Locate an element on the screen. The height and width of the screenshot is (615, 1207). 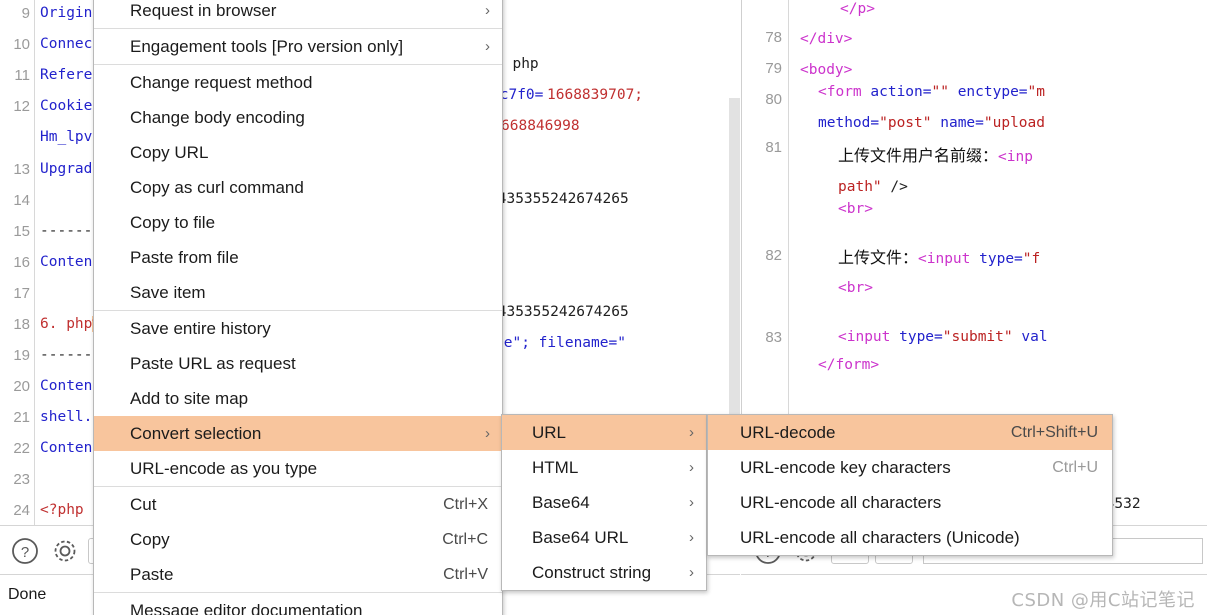
line-number: 20 is located at coordinates (21, 386).